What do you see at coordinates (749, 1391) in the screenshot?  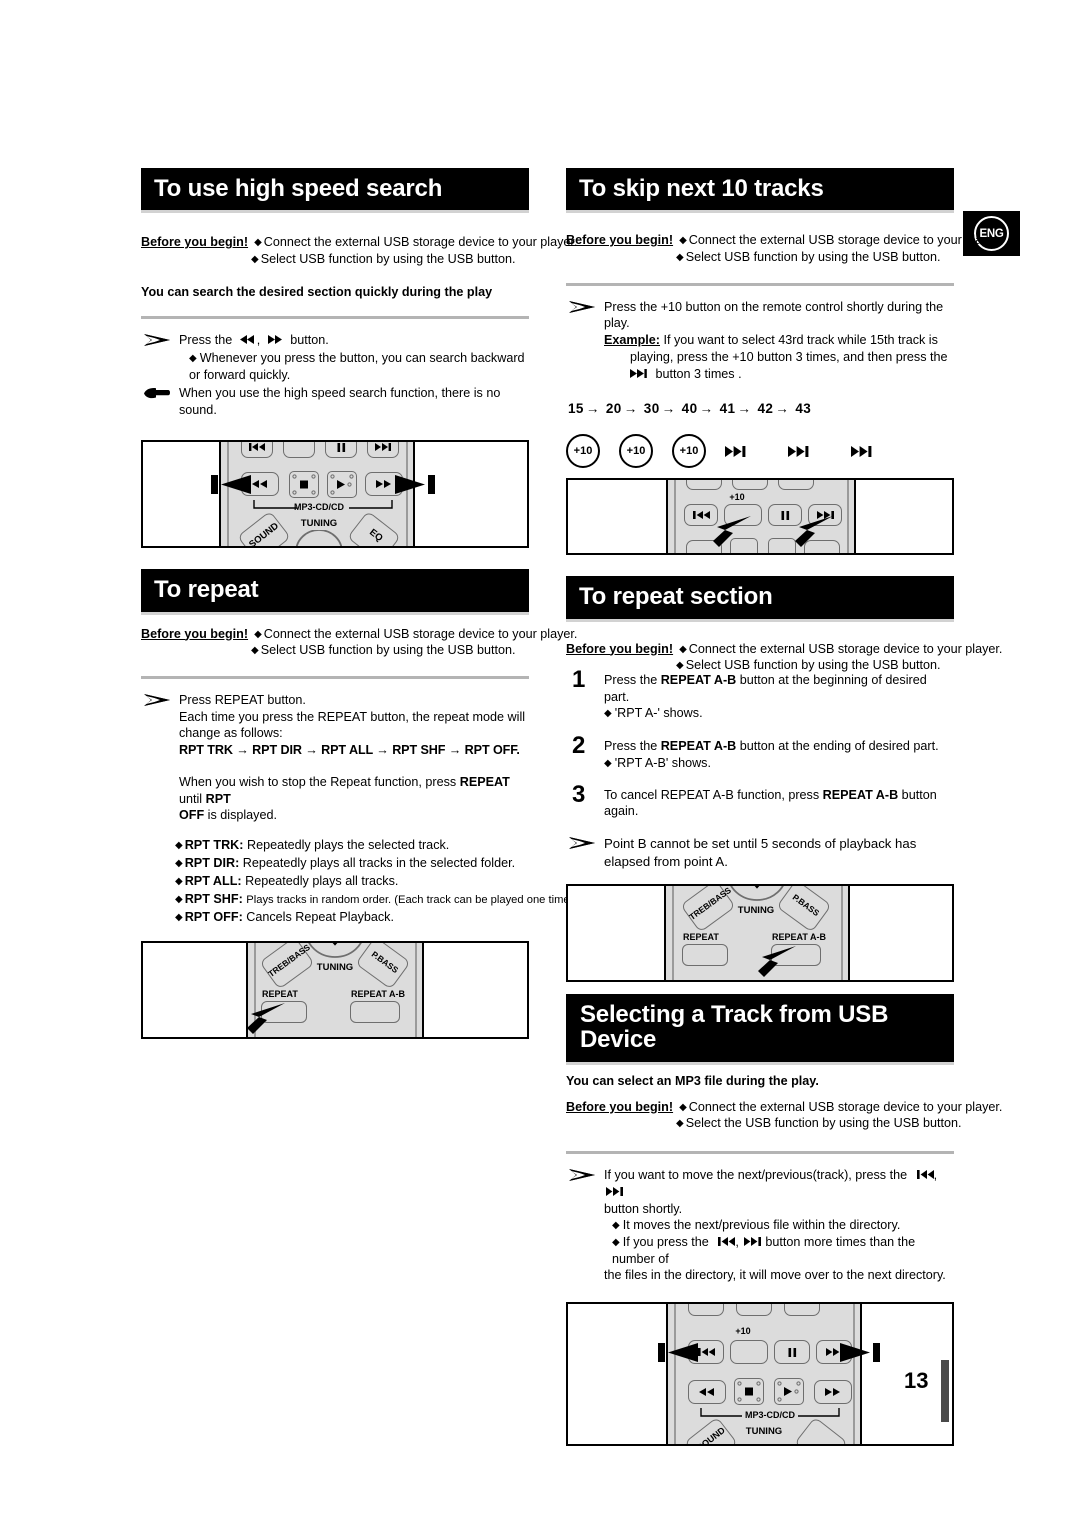 I see `stop-icon` at bounding box center [749, 1391].